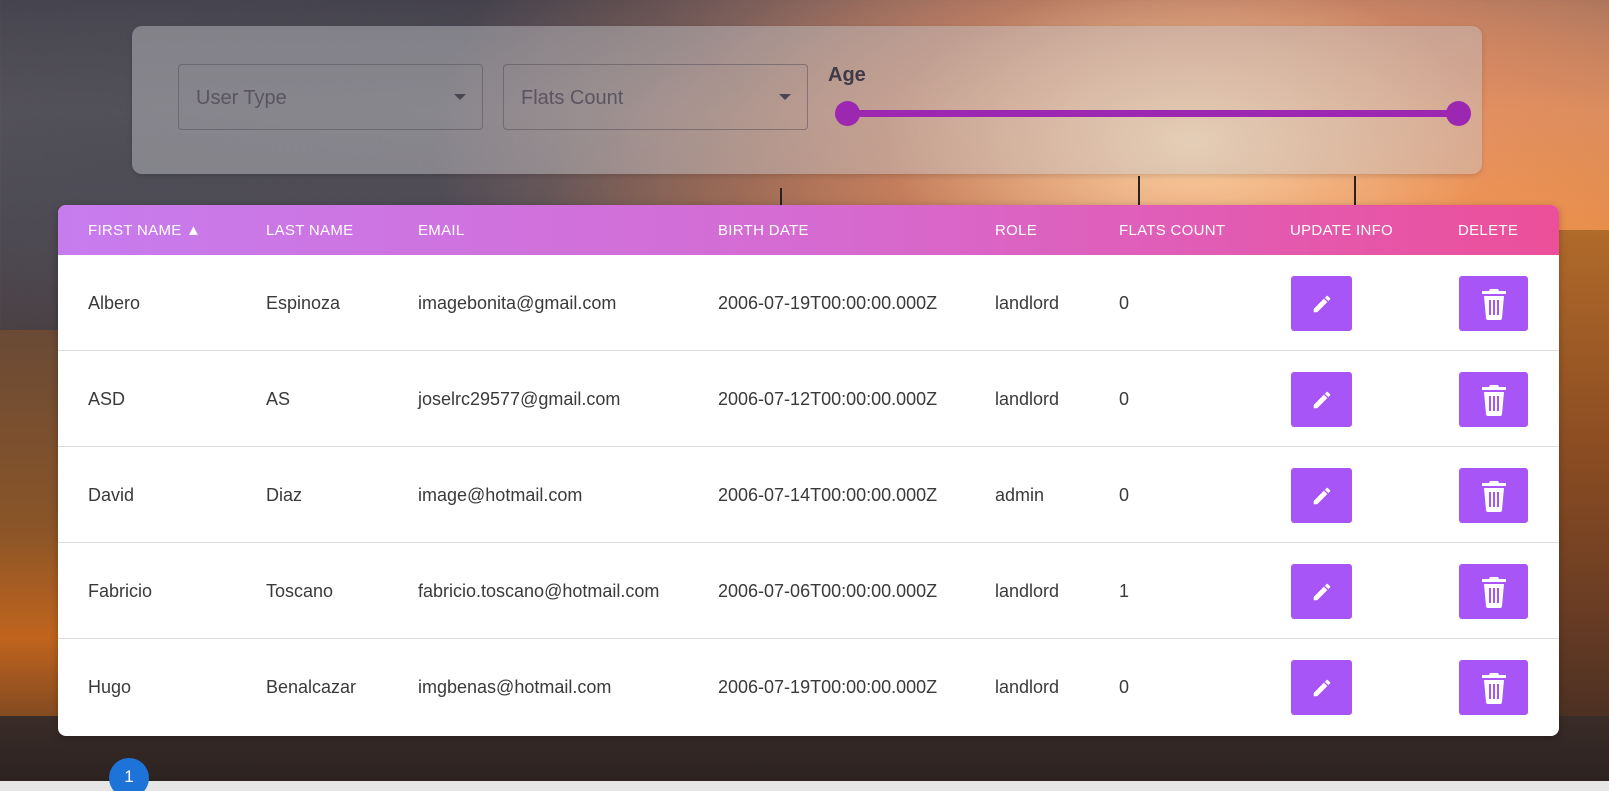 This screenshot has width=1609, height=791. Describe the element at coordinates (1124, 591) in the screenshot. I see `cell-flats-count: 1` at that location.